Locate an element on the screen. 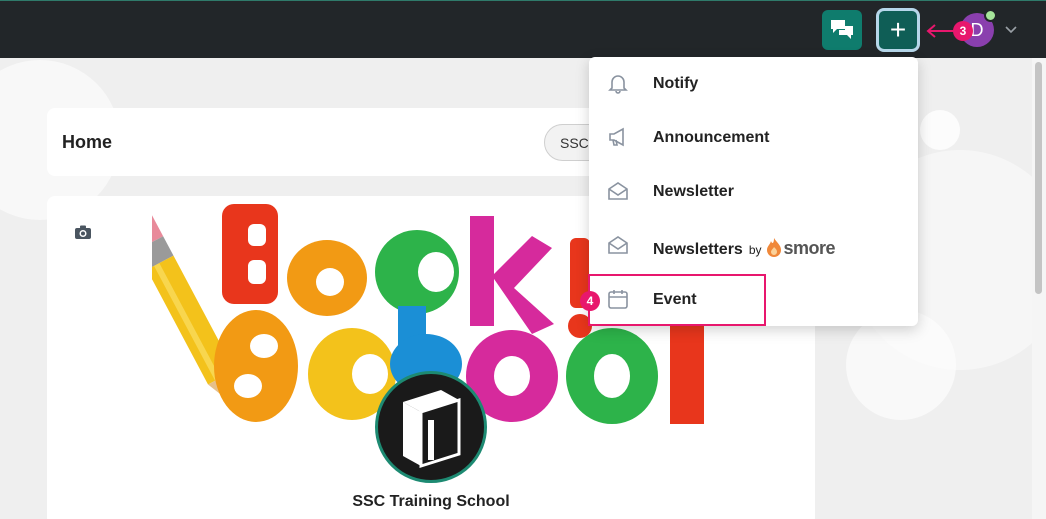  school-logo is located at coordinates (431, 427).